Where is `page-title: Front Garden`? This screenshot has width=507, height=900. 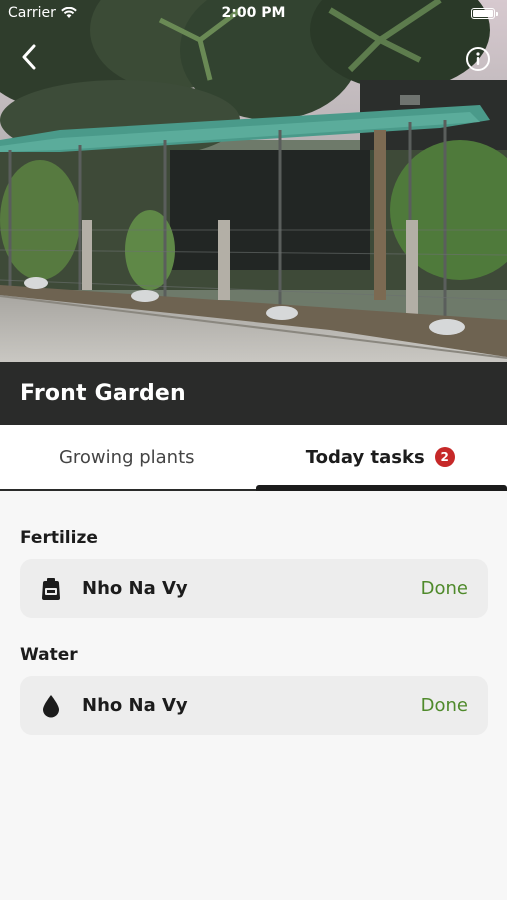 page-title: Front Garden is located at coordinates (103, 393).